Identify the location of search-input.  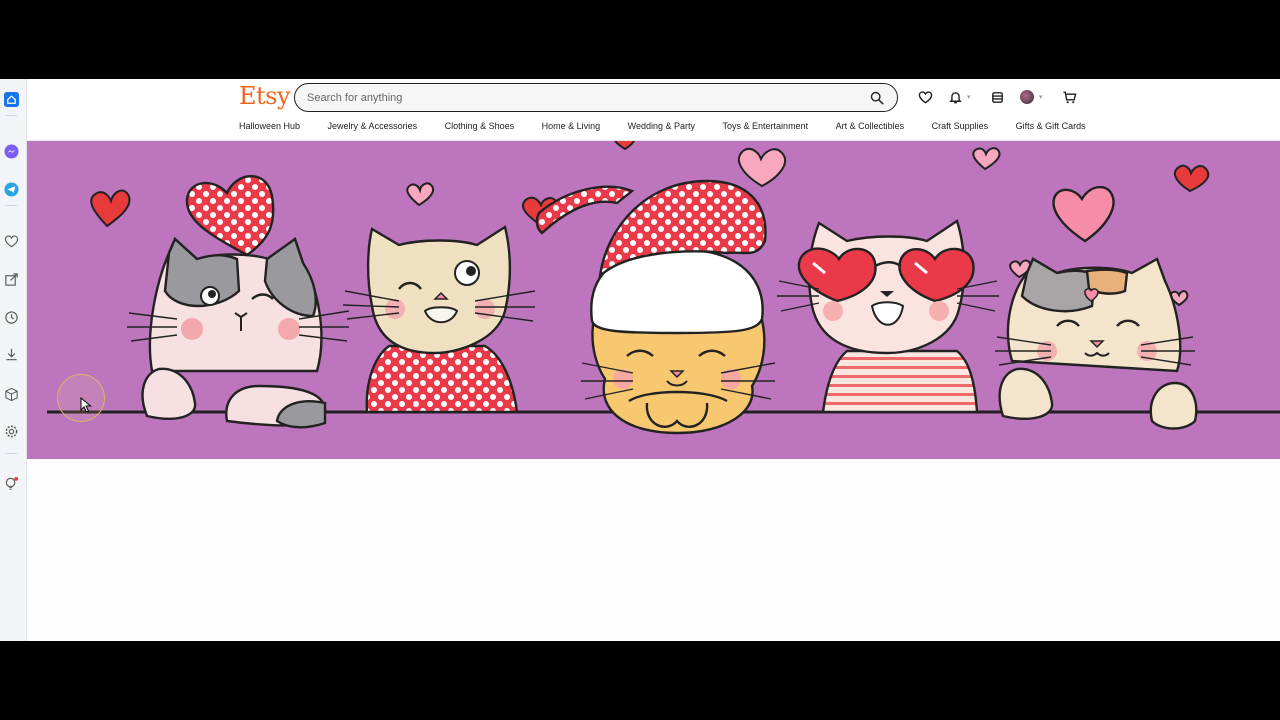
(587, 97).